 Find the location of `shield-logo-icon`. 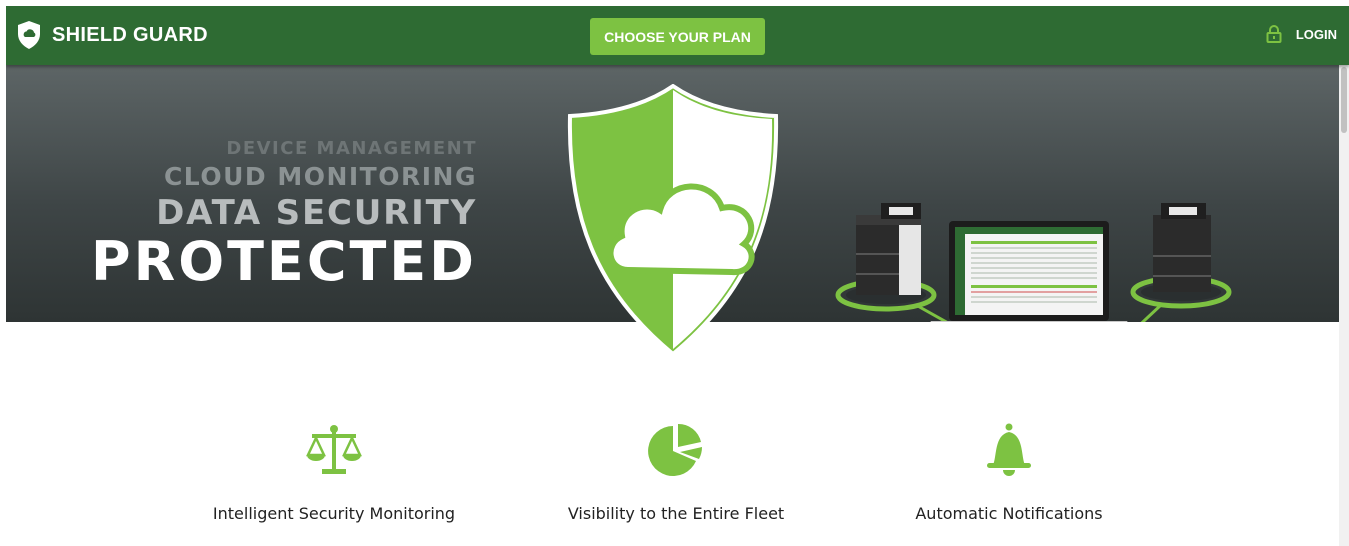

shield-logo-icon is located at coordinates (29, 35).